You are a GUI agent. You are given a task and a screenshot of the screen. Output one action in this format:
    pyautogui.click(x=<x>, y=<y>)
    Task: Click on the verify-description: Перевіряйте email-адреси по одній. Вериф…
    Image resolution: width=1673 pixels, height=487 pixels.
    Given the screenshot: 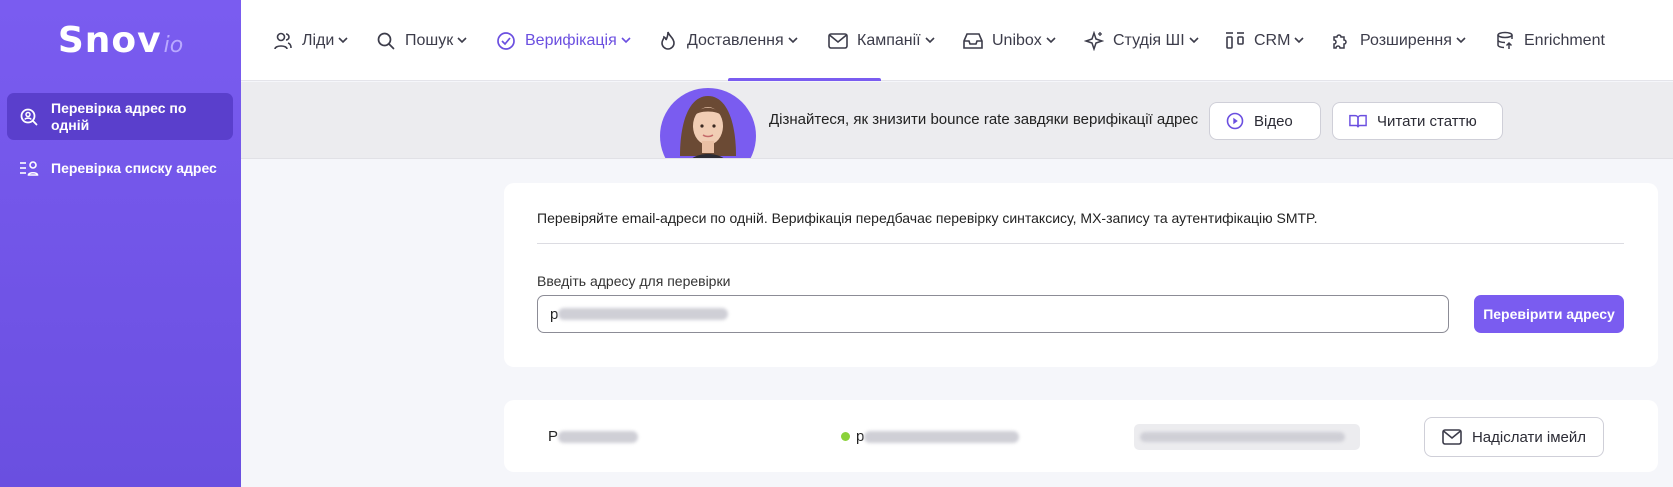 What is the action you would take?
    pyautogui.click(x=927, y=218)
    